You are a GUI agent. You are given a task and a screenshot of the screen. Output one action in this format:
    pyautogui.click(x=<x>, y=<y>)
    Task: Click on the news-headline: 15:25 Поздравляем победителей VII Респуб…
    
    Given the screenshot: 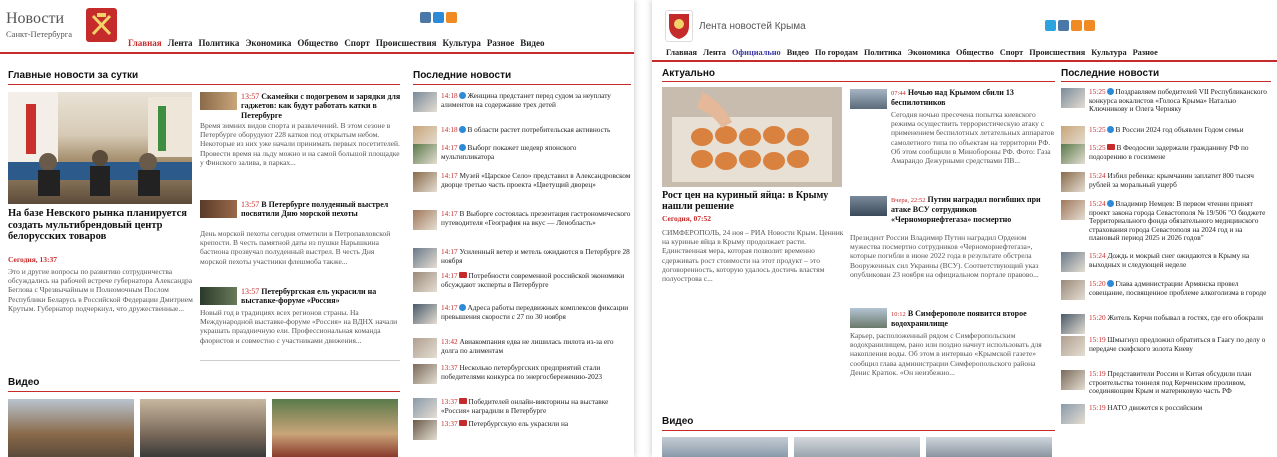 What is the action you would take?
    pyautogui.click(x=1181, y=101)
    